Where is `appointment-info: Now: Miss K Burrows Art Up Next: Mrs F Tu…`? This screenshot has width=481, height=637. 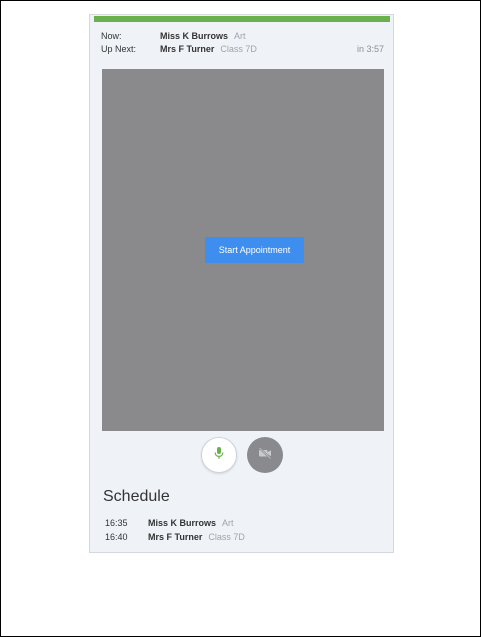
appointment-info: Now: Miss K Burrows Art Up Next: Mrs F Tu… is located at coordinates (242, 45).